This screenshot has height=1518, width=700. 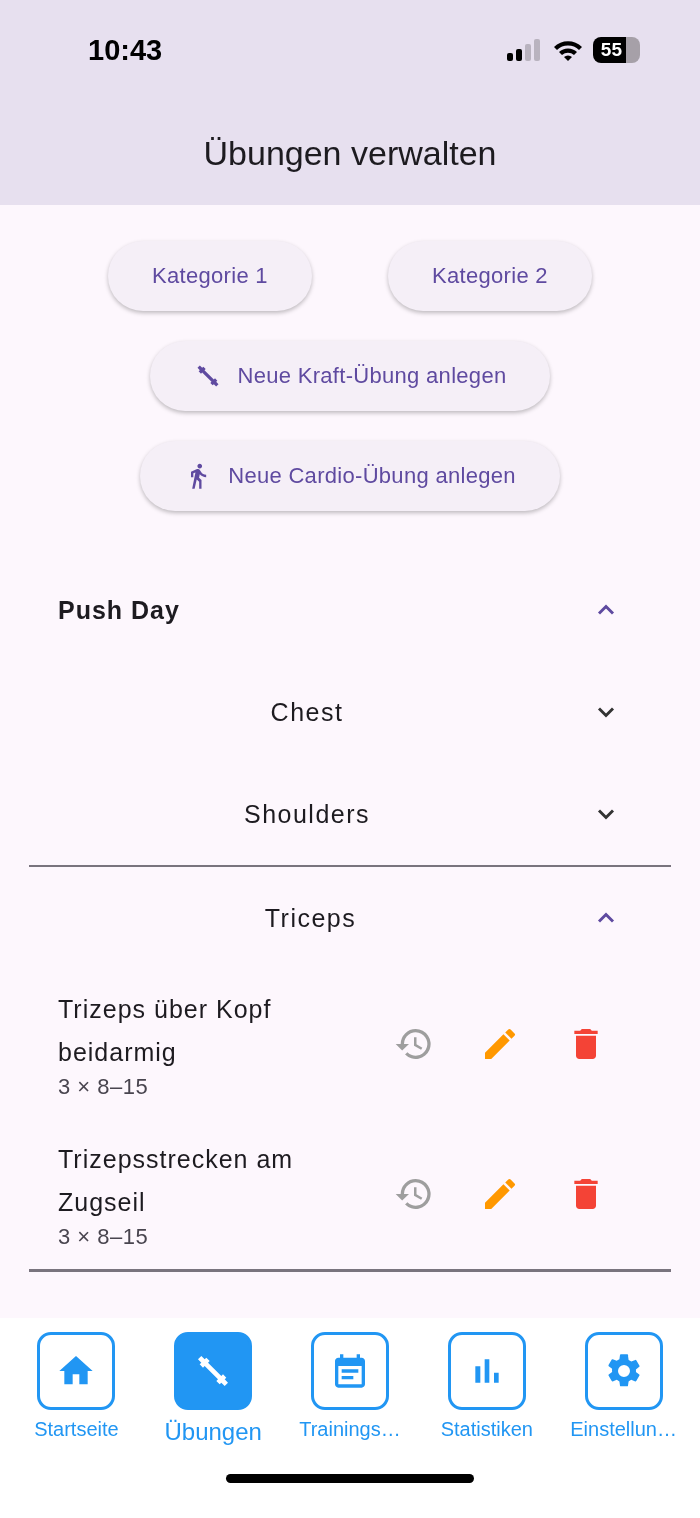 What do you see at coordinates (210, 276) in the screenshot?
I see `category-button: Kategorie 1` at bounding box center [210, 276].